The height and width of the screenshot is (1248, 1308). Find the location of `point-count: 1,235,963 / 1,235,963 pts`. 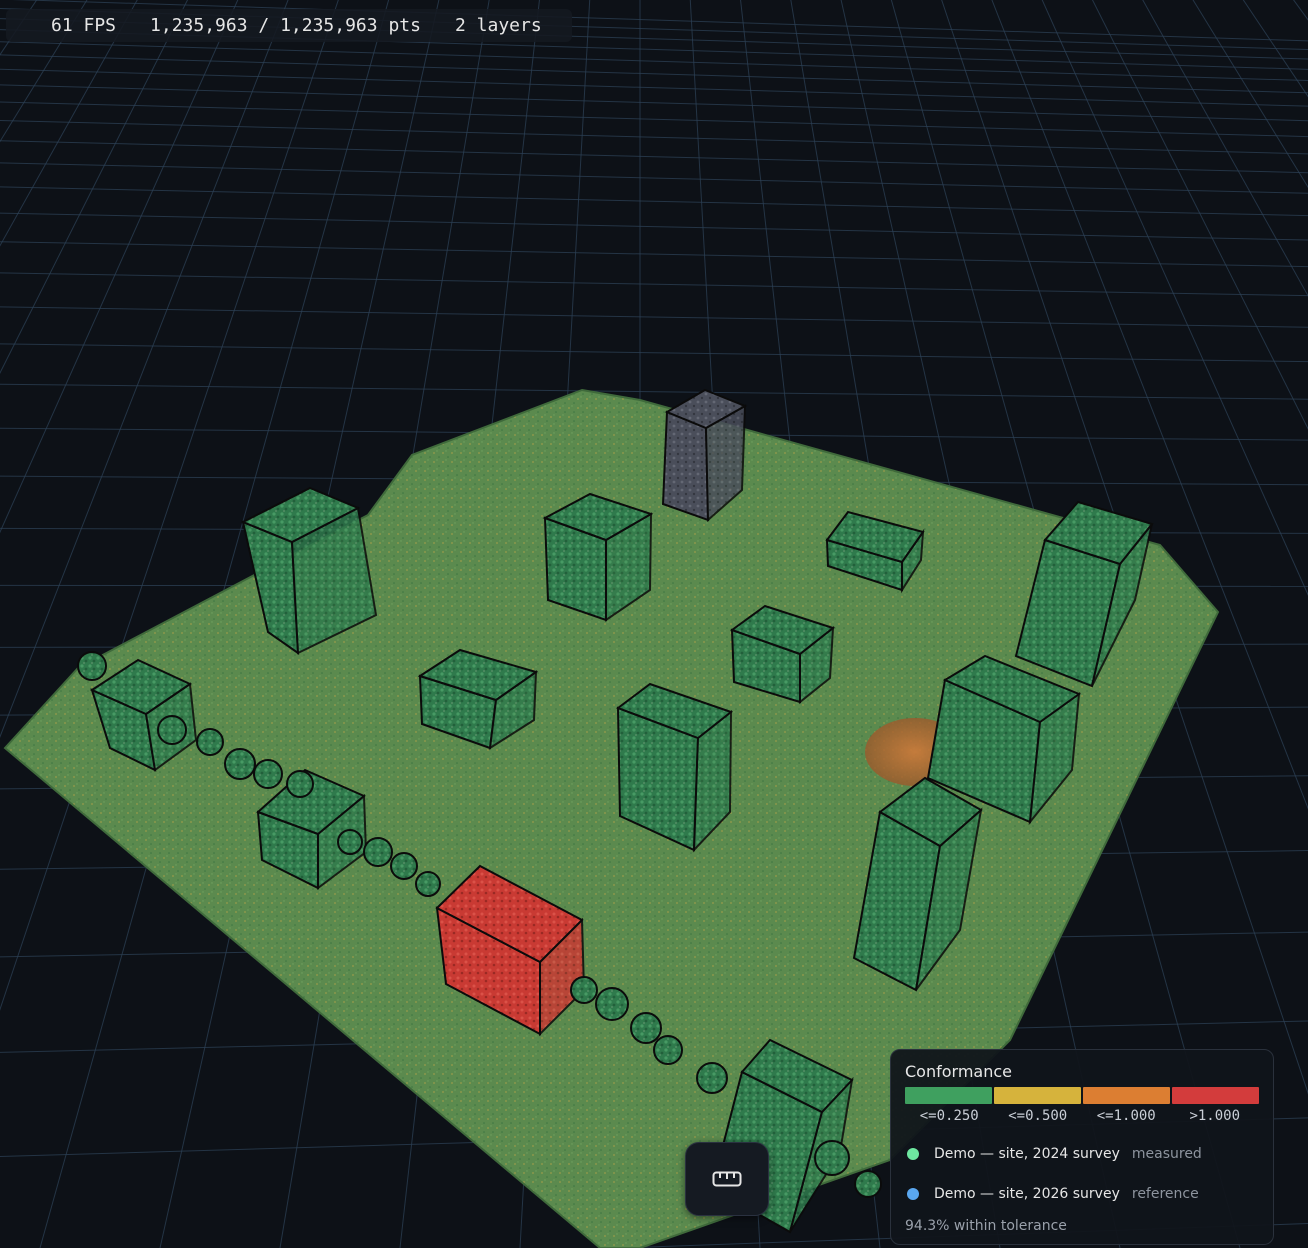

point-count: 1,235,963 / 1,235,963 pts is located at coordinates (285, 25).